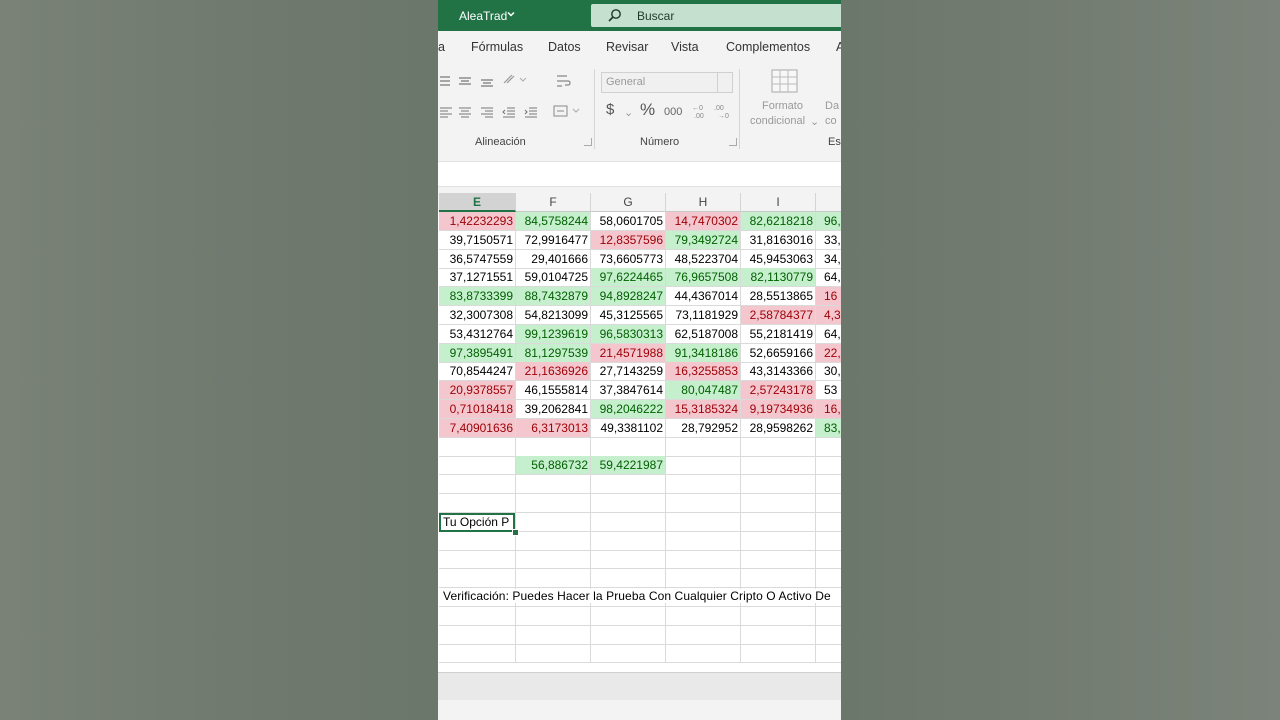 This screenshot has height=720, width=1280. Describe the element at coordinates (778, 428) in the screenshot. I see `table-cell: 28,9598262` at that location.